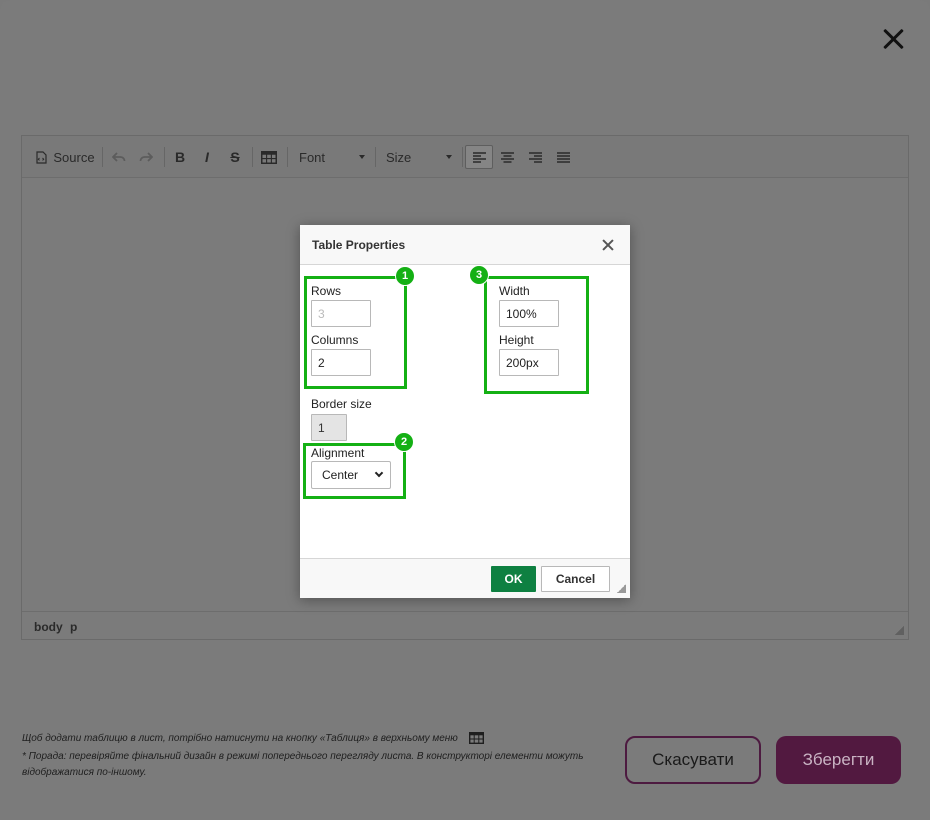  Describe the element at coordinates (41, 157) in the screenshot. I see `source-icon` at that location.